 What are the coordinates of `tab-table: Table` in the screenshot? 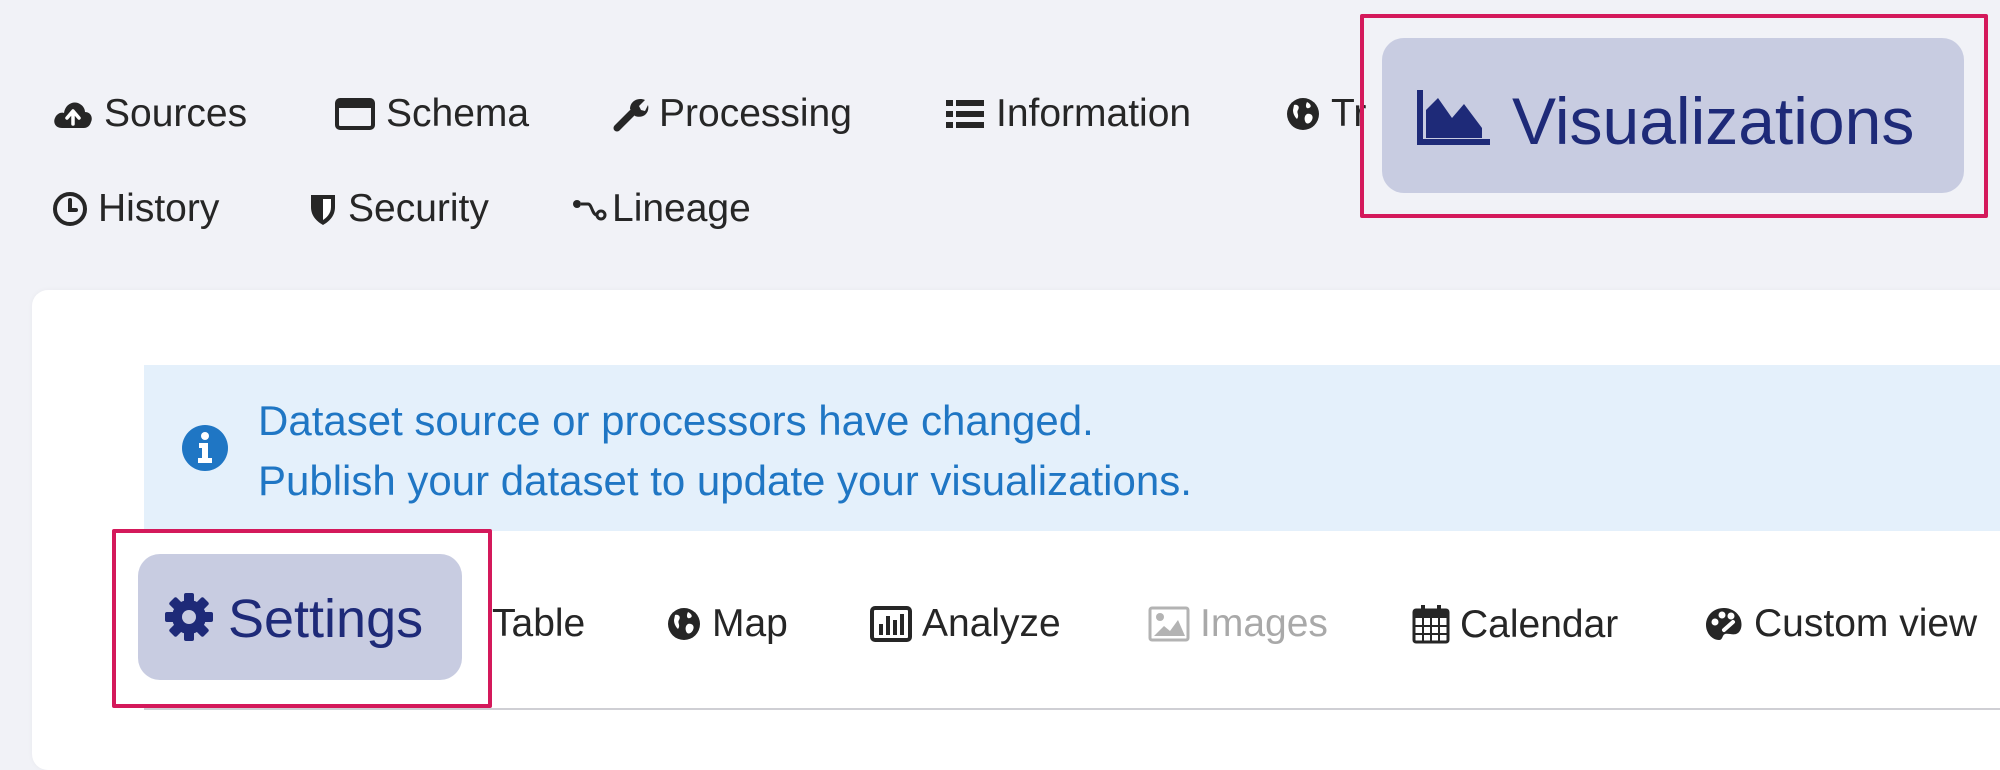 It's located at (538, 623).